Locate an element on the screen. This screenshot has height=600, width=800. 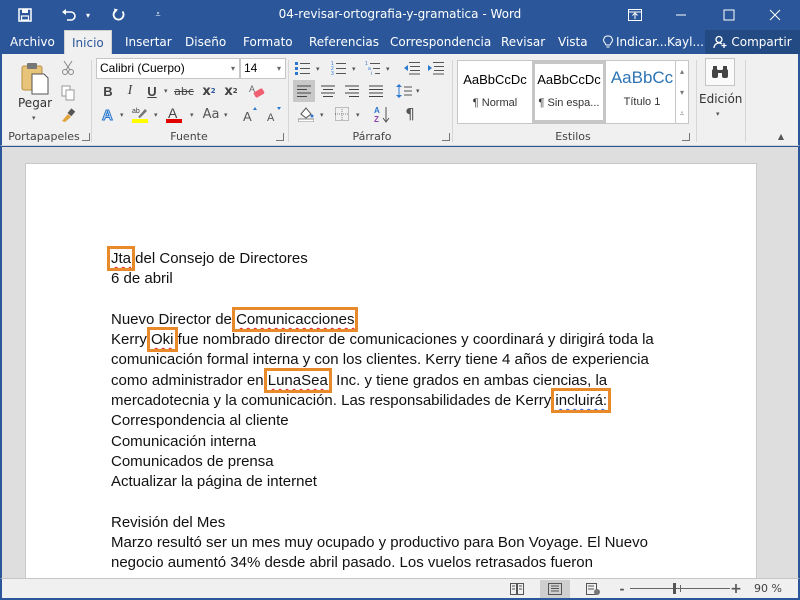
document-line: Jta del Consejo de Directores is located at coordinates (398, 258).